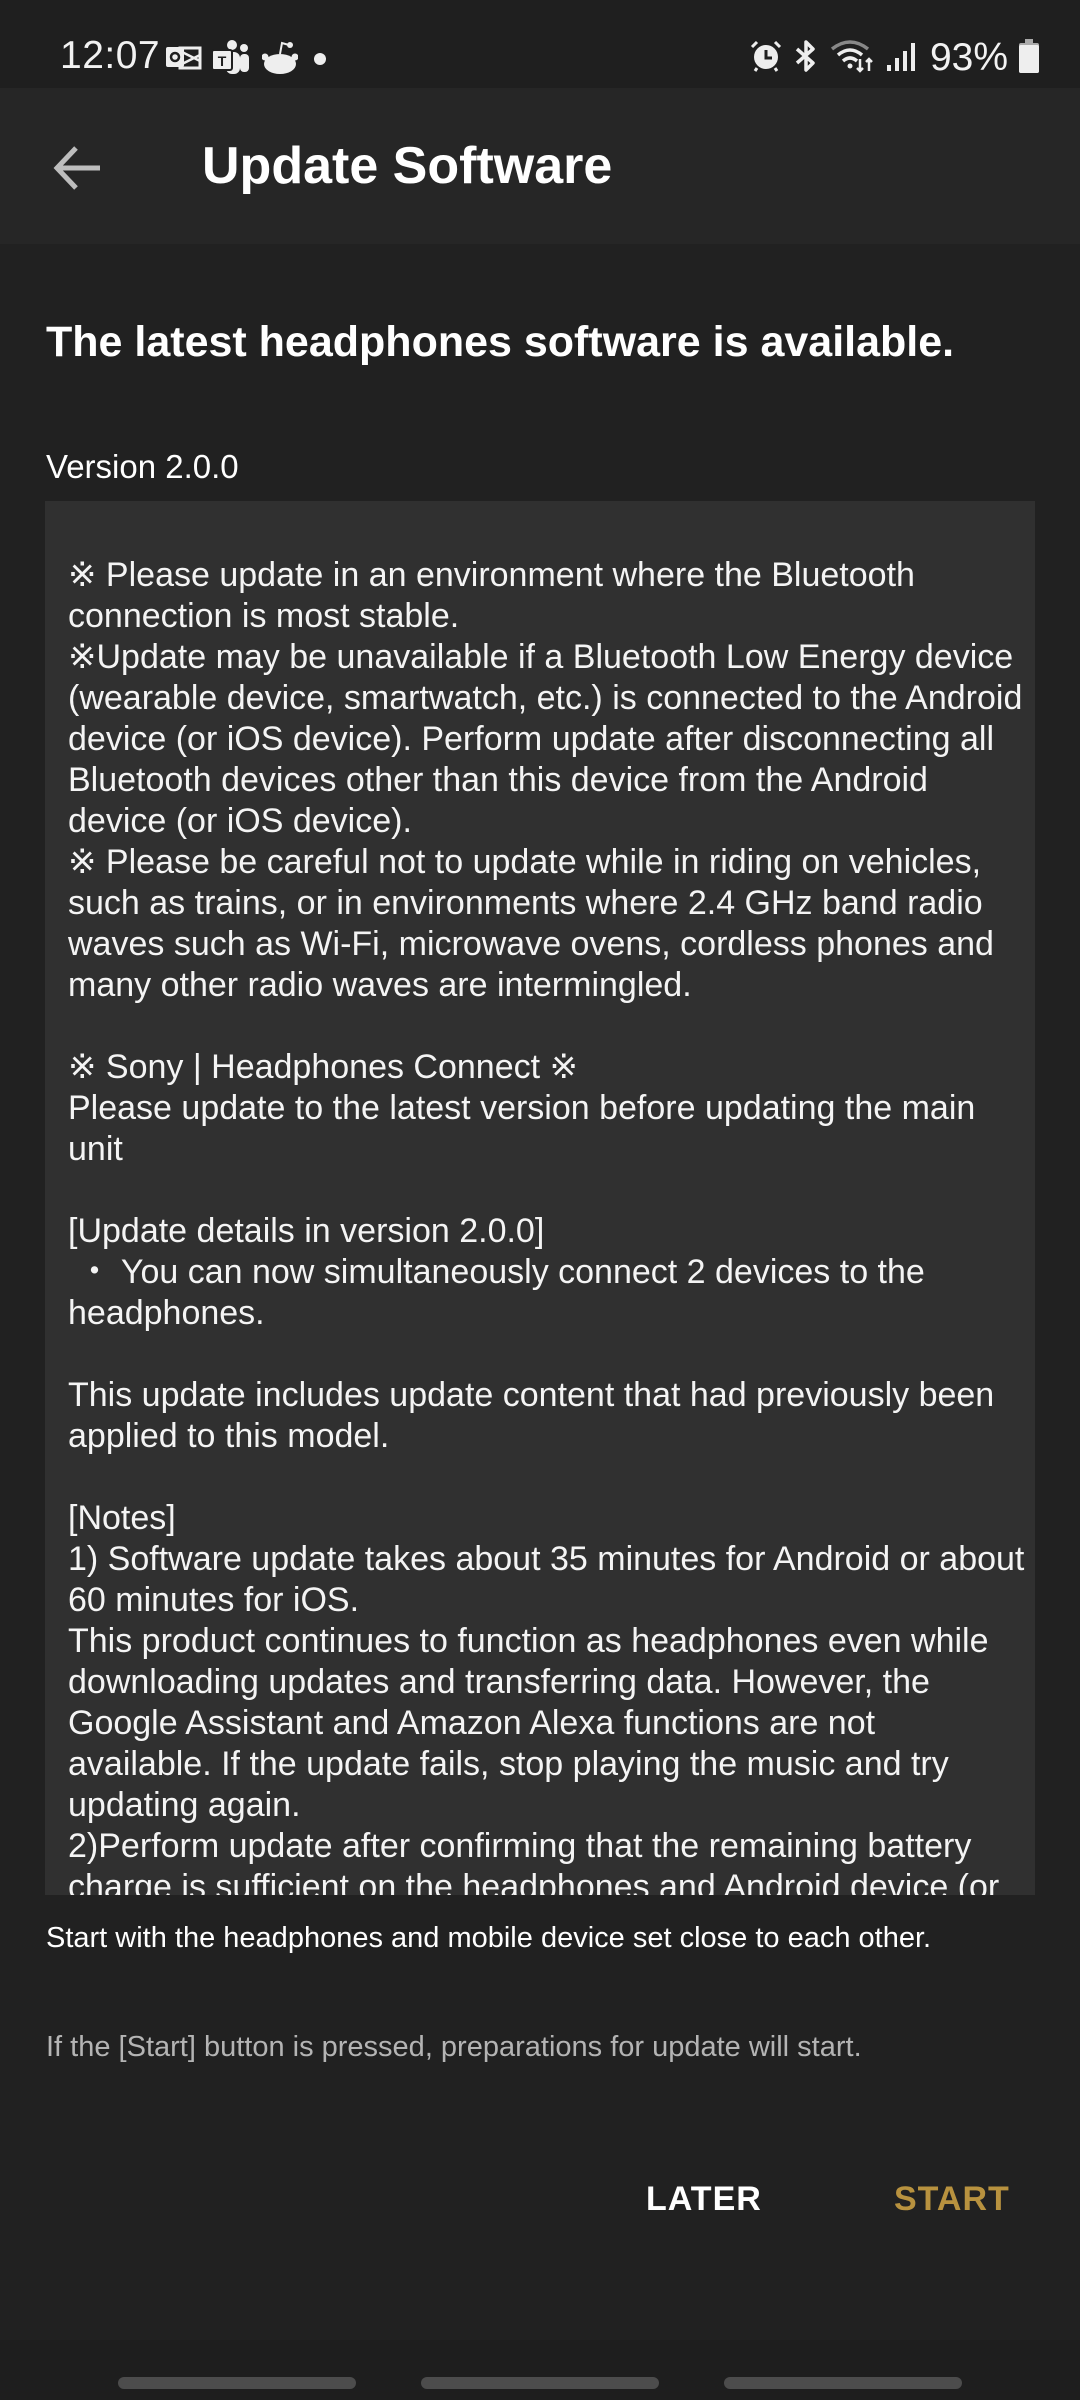 The width and height of the screenshot is (1080, 2400). I want to click on notification-icons: T, so click(249, 60).